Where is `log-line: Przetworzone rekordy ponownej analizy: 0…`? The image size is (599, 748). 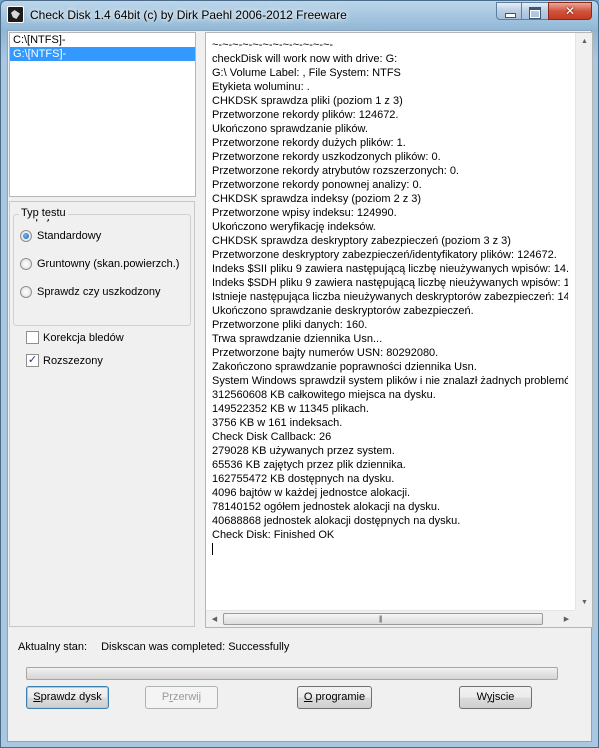 log-line: Przetworzone rekordy ponownej analizy: 0… is located at coordinates (317, 185).